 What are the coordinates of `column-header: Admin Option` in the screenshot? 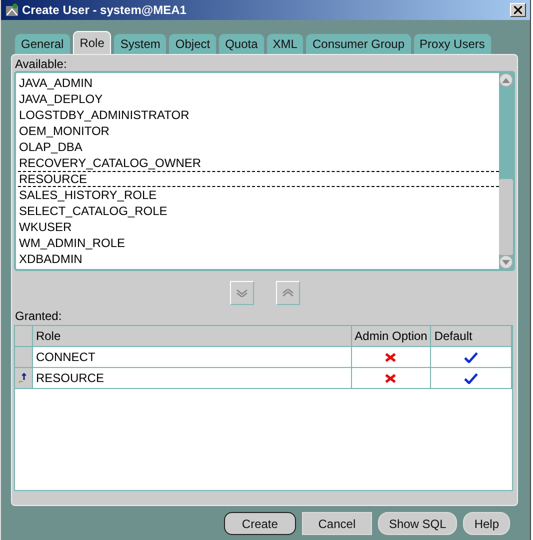 It's located at (392, 336).